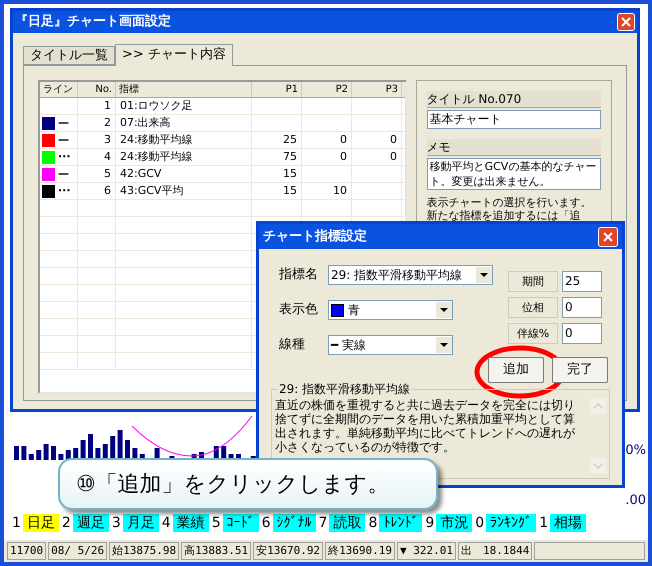  I want to click on description-text: 直近の株価を重視すると共に過去データを完全には切り捨てずに全期間のデータを用いた累積加重平均として算出されます。単純移動平均に比べてトレンドへの遅れが小さくなっているのが特徴です。, so click(425, 427).